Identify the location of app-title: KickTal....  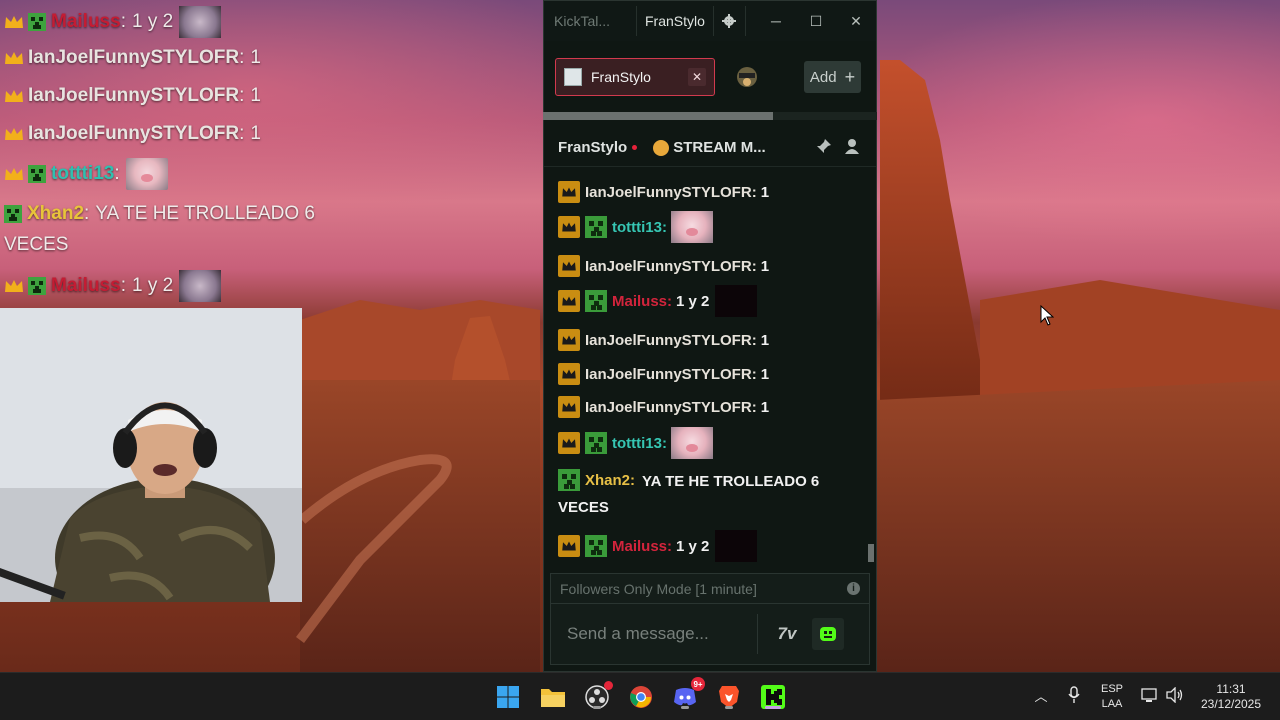
(582, 21).